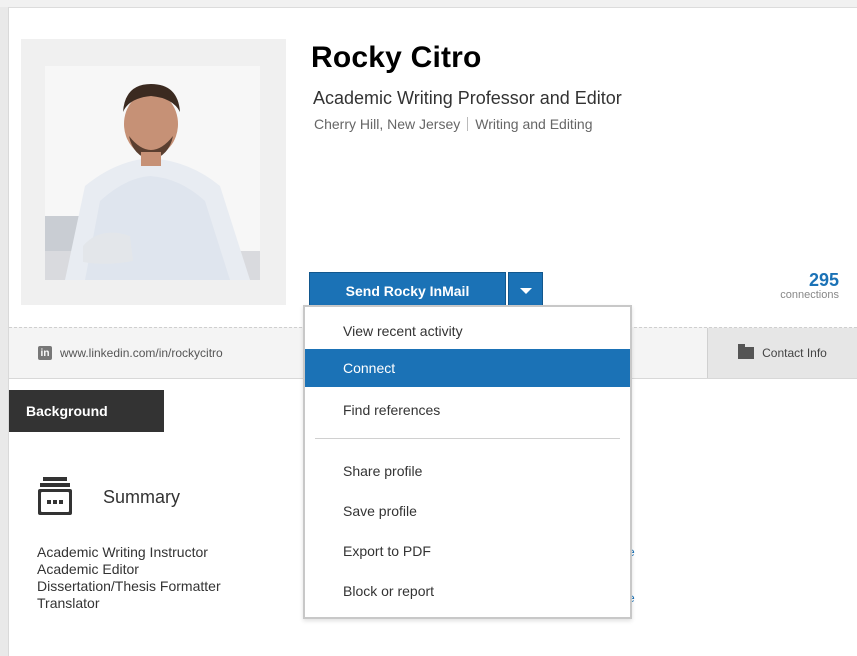 Image resolution: width=857 pixels, height=656 pixels. I want to click on linkedin-icon: in, so click(45, 353).